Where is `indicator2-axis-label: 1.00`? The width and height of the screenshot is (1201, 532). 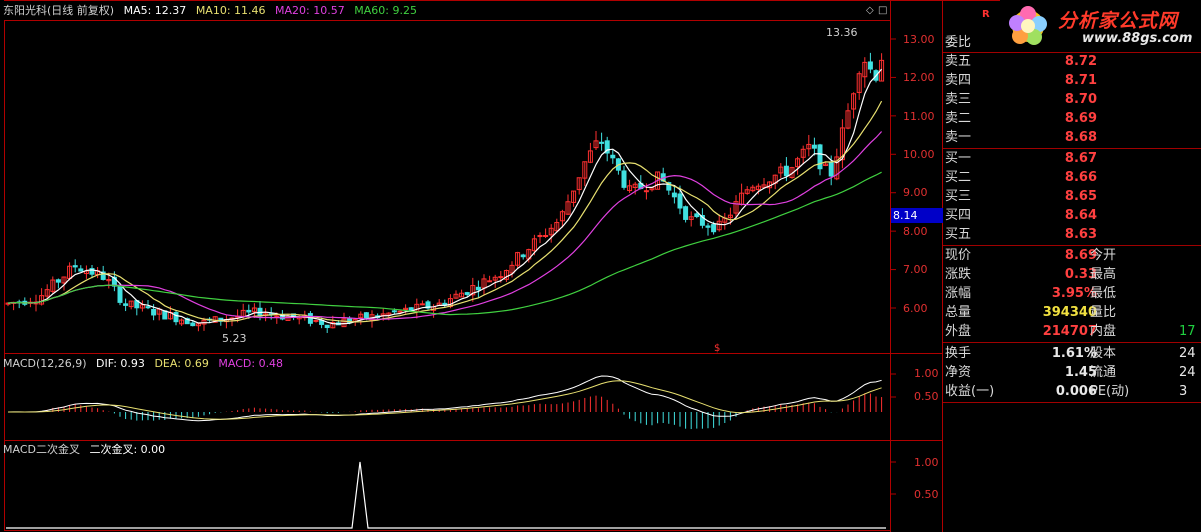 indicator2-axis-label: 1.00 is located at coordinates (926, 462).